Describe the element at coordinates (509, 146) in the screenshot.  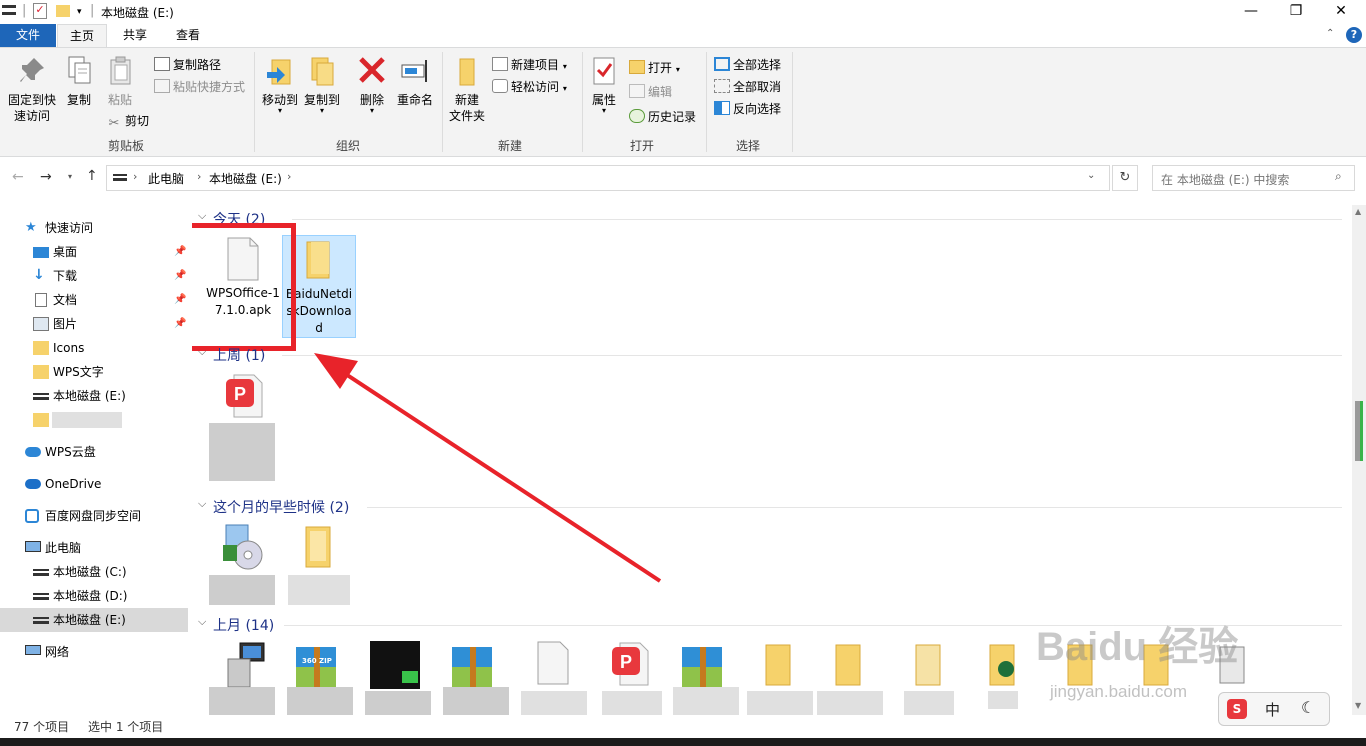
I see `new-group-label: 新建` at that location.